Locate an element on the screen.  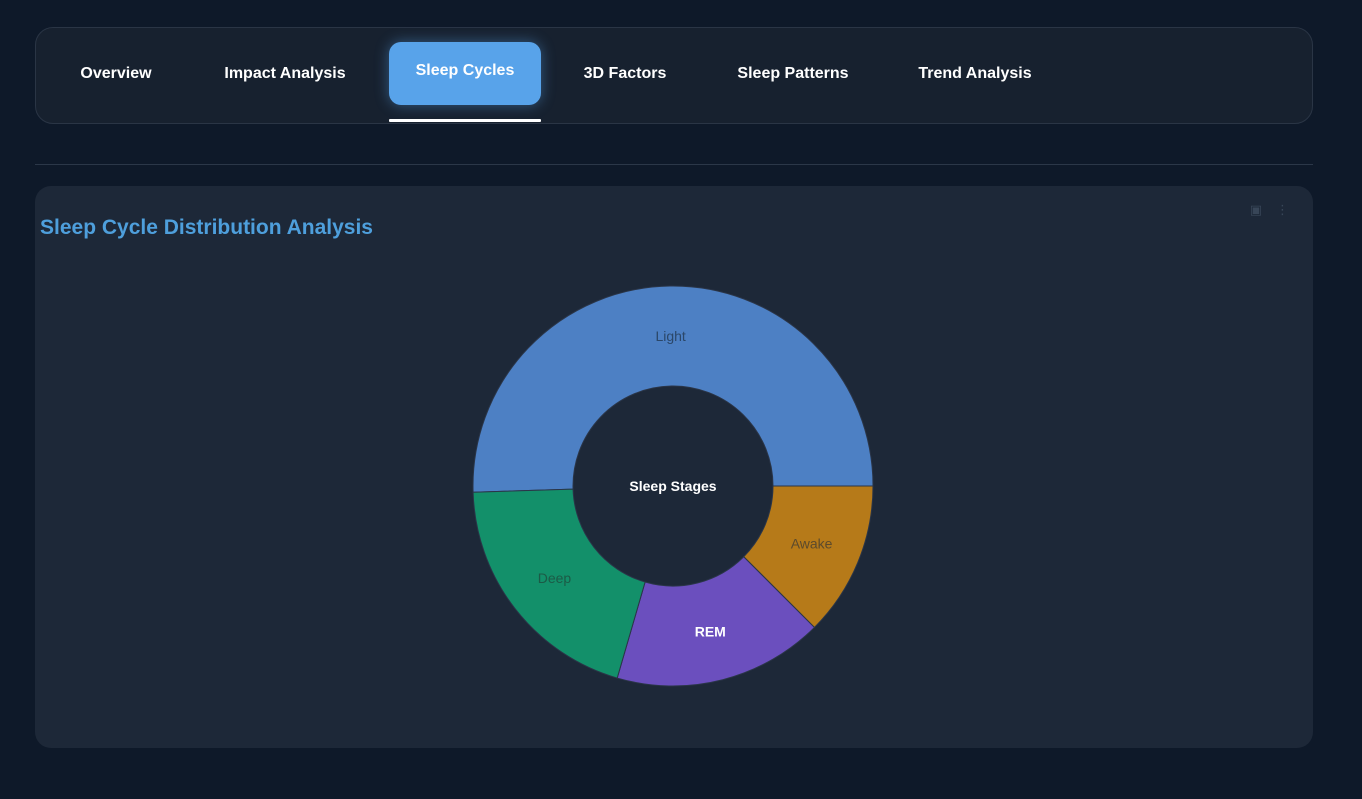
section-divider is located at coordinates (674, 164).